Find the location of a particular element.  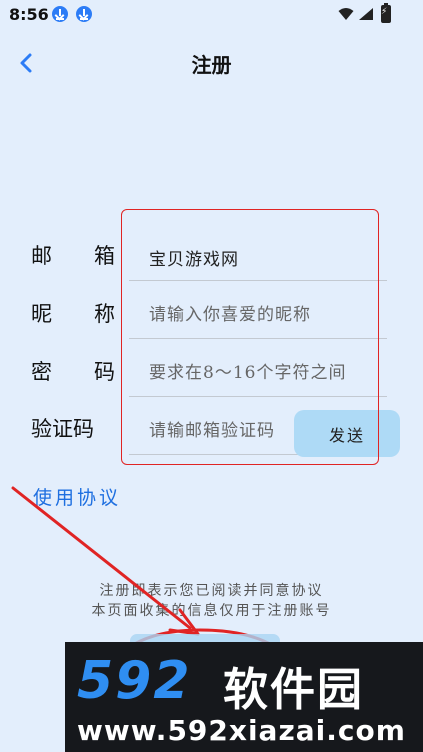

page-title: 注册 is located at coordinates (211, 65).